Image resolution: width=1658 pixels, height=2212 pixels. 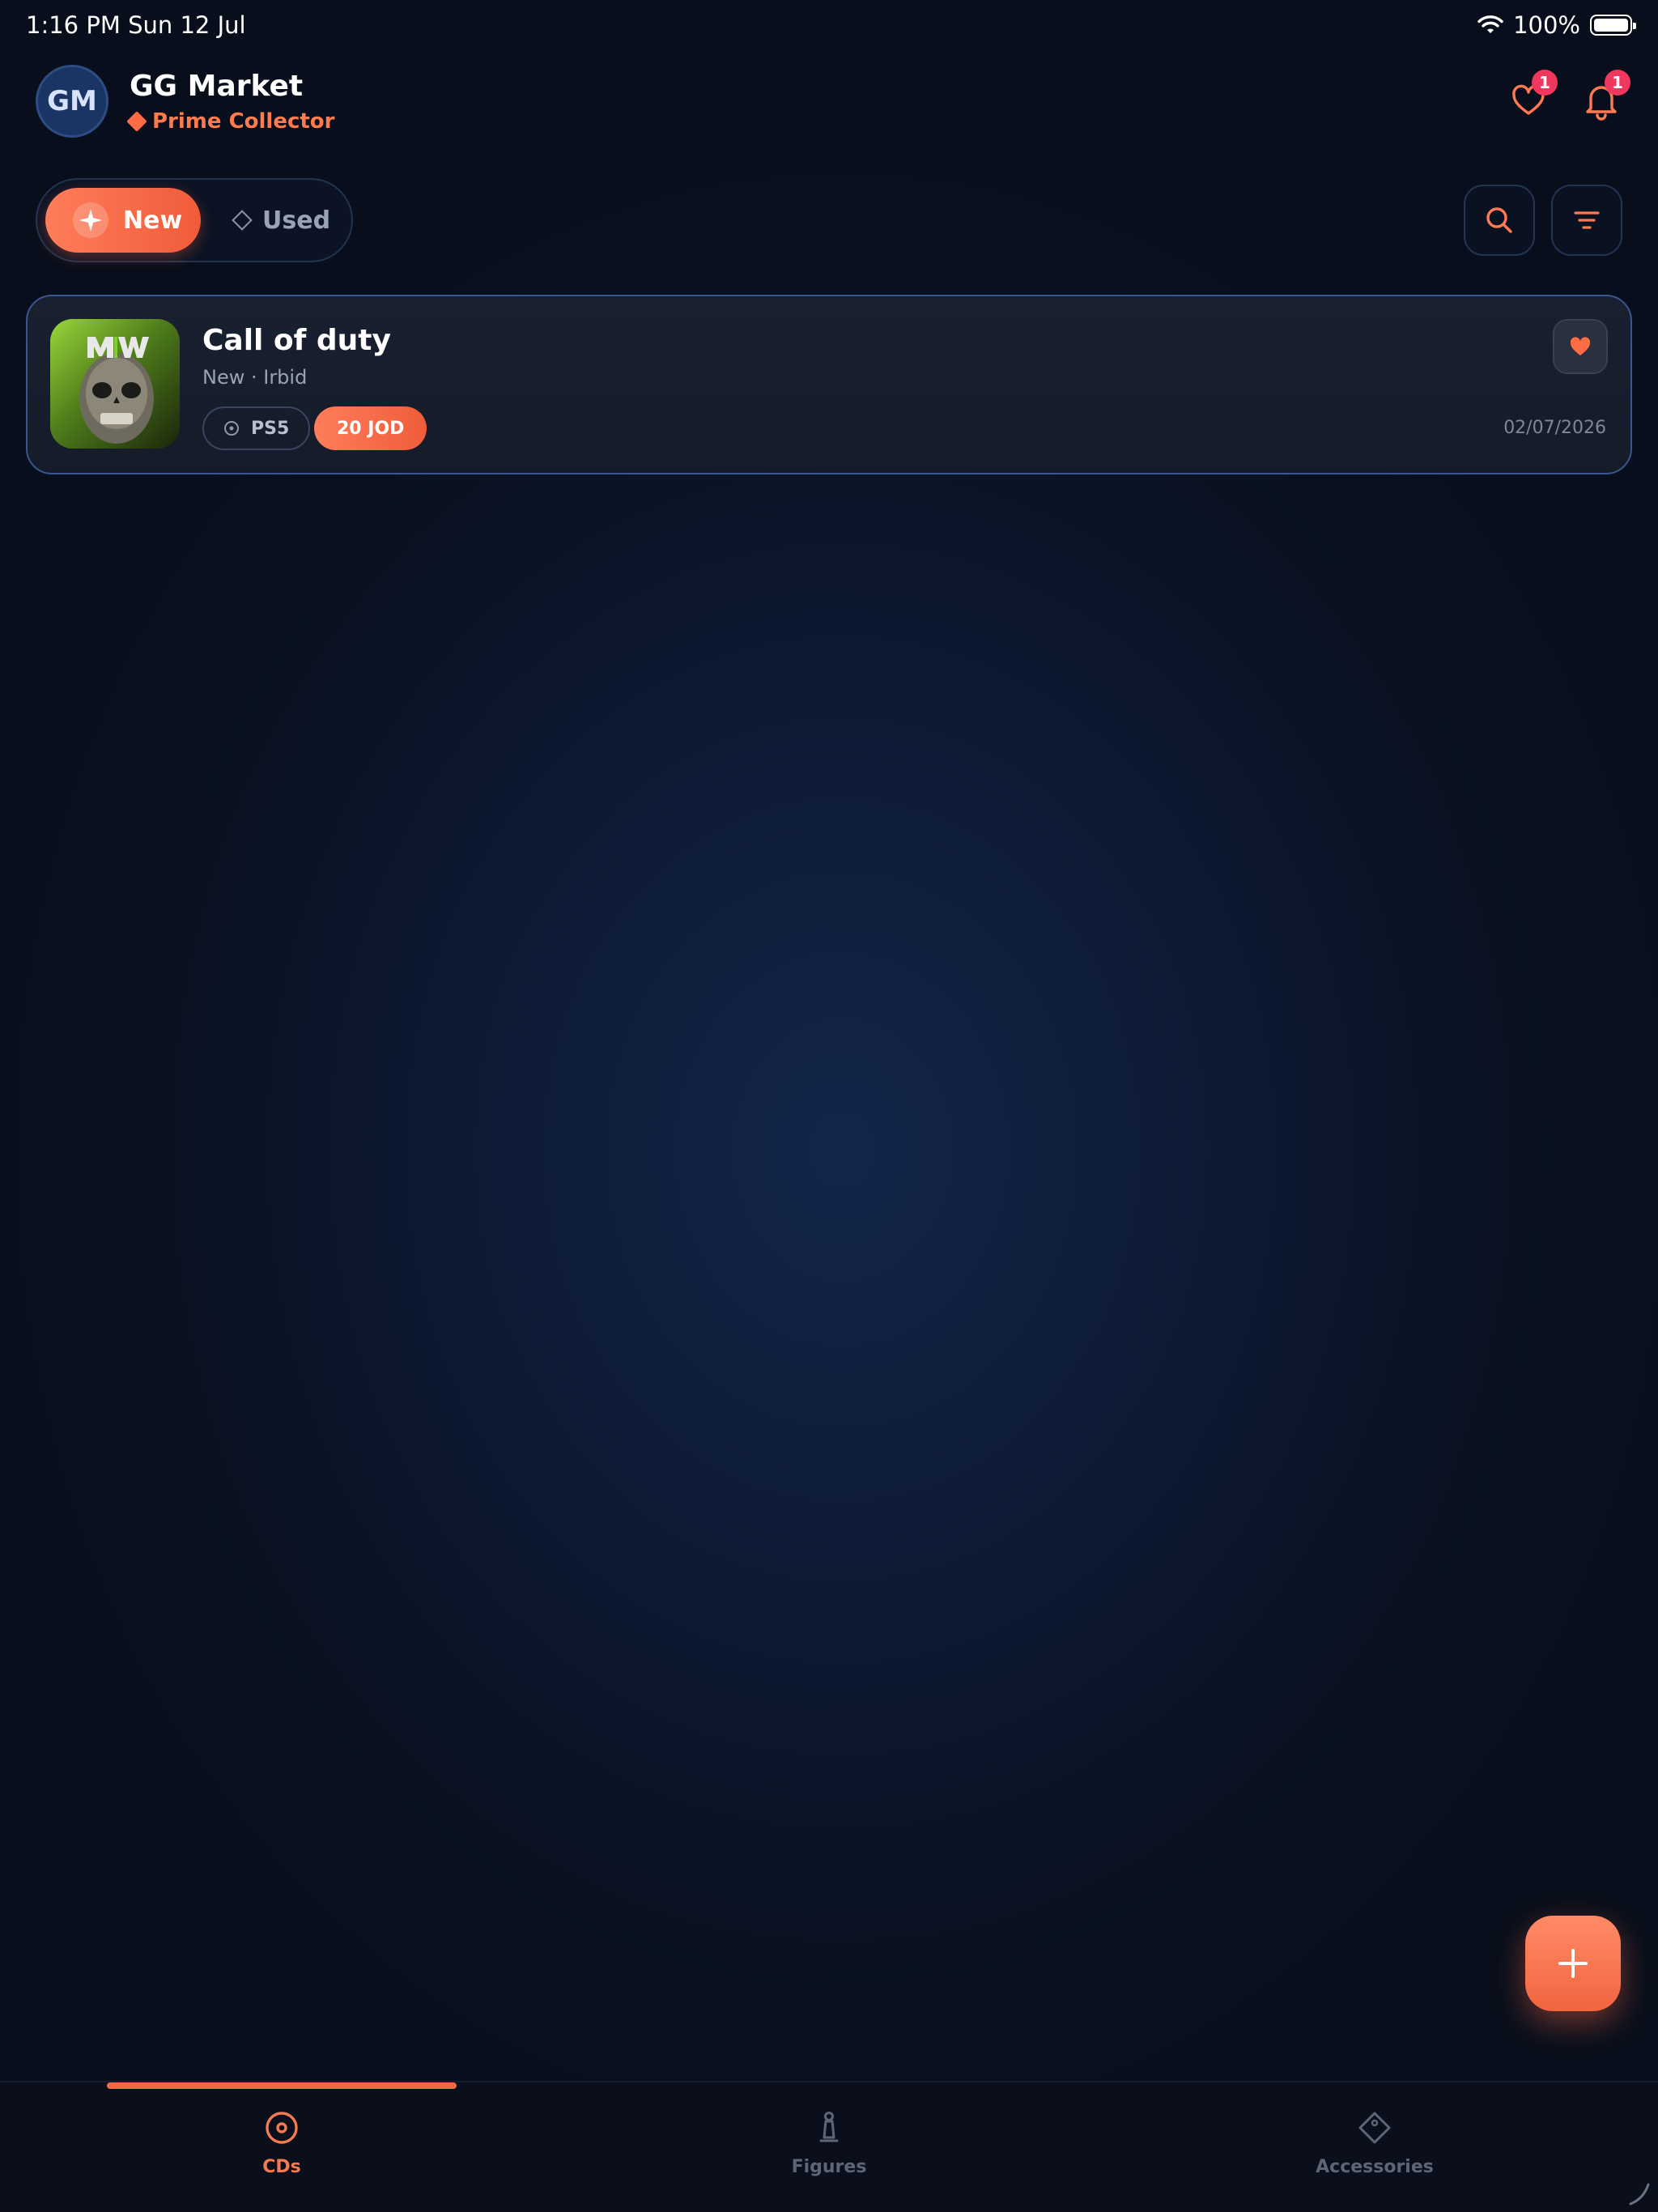 I want to click on bottom-nav: CDs Figures Accessories, so click(x=829, y=2147).